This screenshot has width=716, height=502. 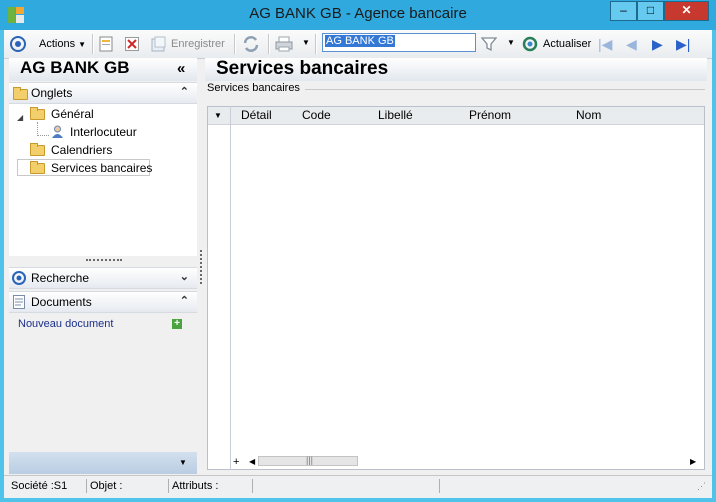 What do you see at coordinates (106, 44) in the screenshot?
I see `new-document-icon` at bounding box center [106, 44].